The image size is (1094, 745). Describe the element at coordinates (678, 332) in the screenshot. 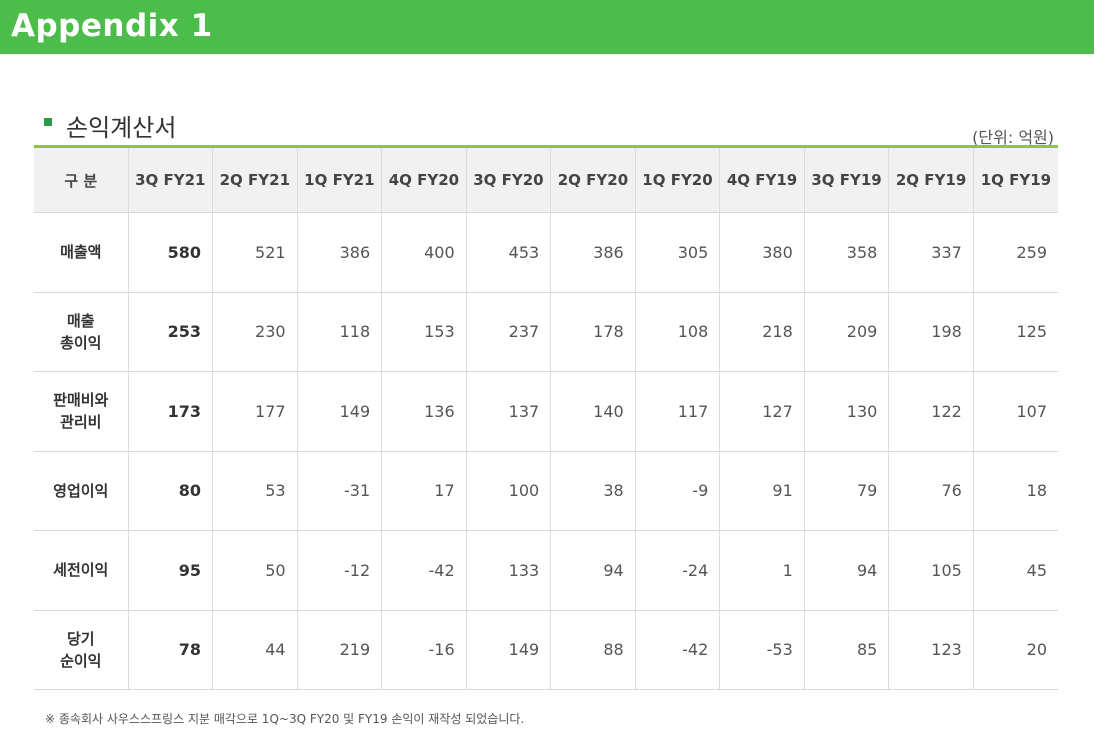

I see `table-cell: 108` at that location.